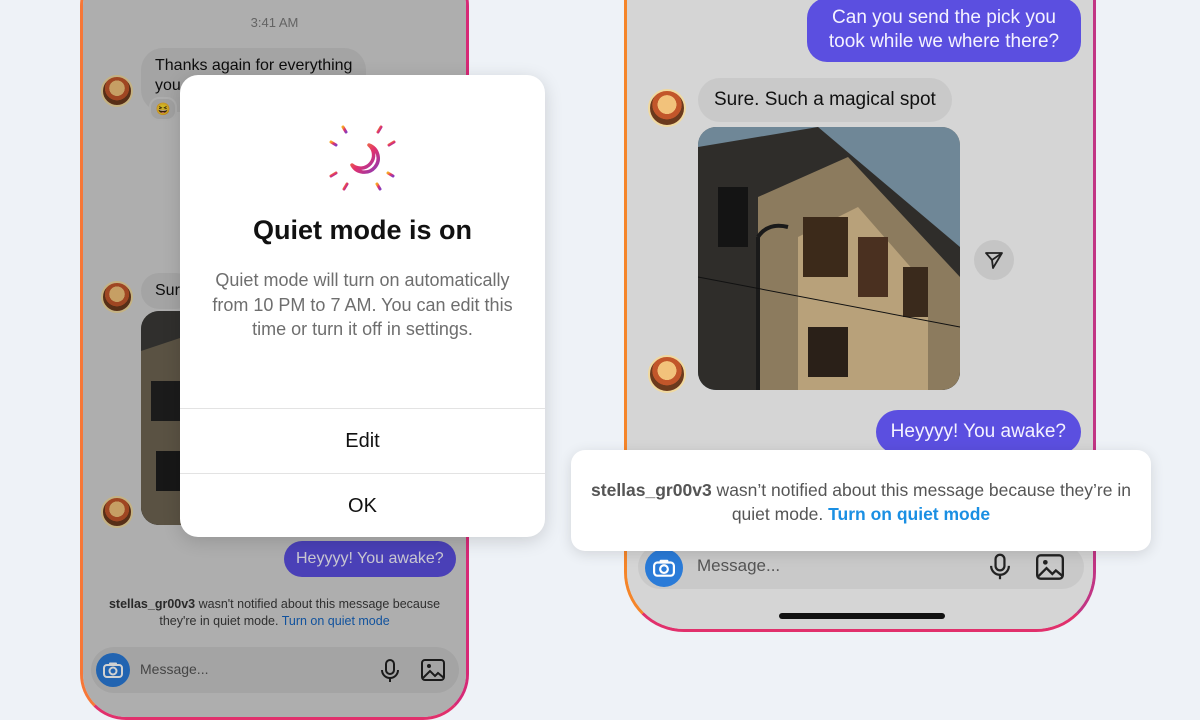  Describe the element at coordinates (829, 258) in the screenshot. I see `shared-photo` at that location.